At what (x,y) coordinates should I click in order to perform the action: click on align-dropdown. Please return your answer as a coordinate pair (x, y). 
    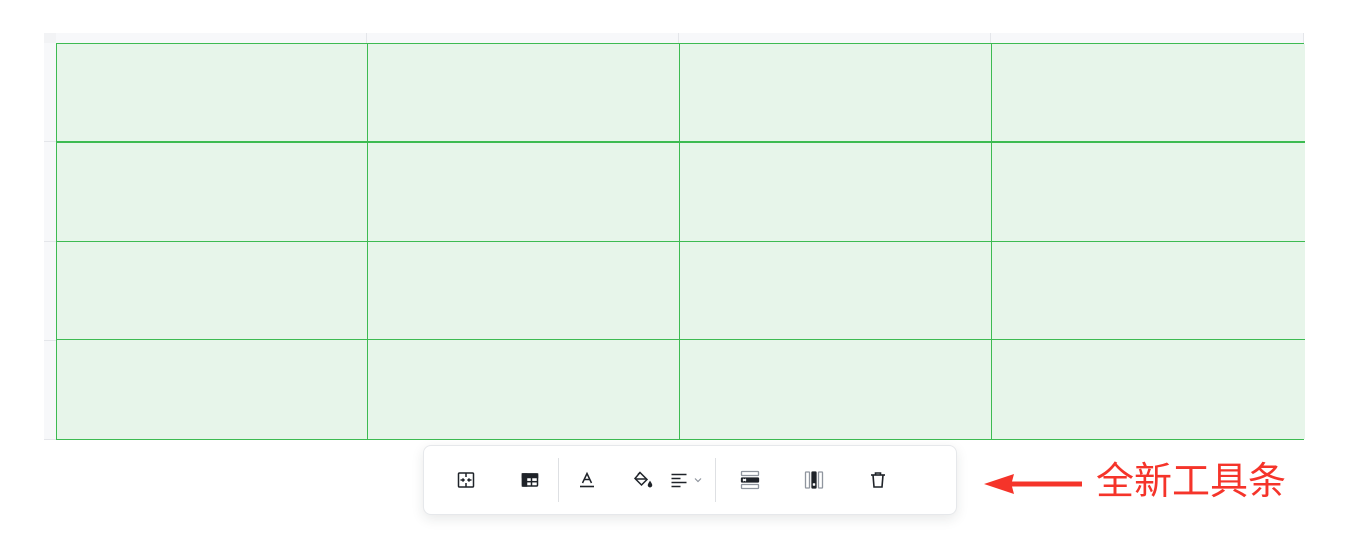
    Looking at the image, I should click on (689, 480).